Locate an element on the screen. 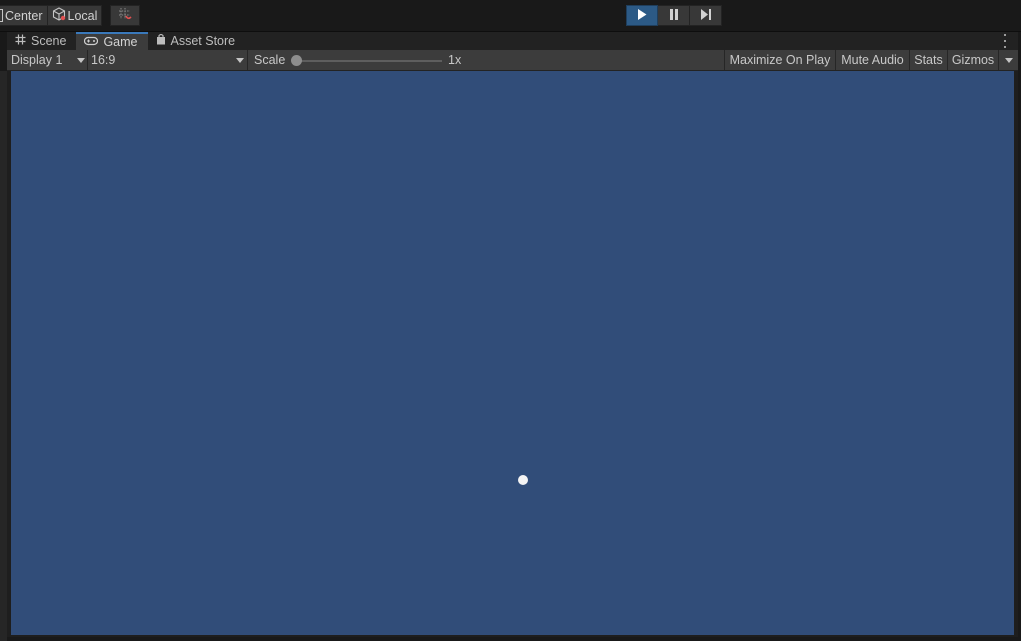  tab-scene: Scene is located at coordinates (41, 41).